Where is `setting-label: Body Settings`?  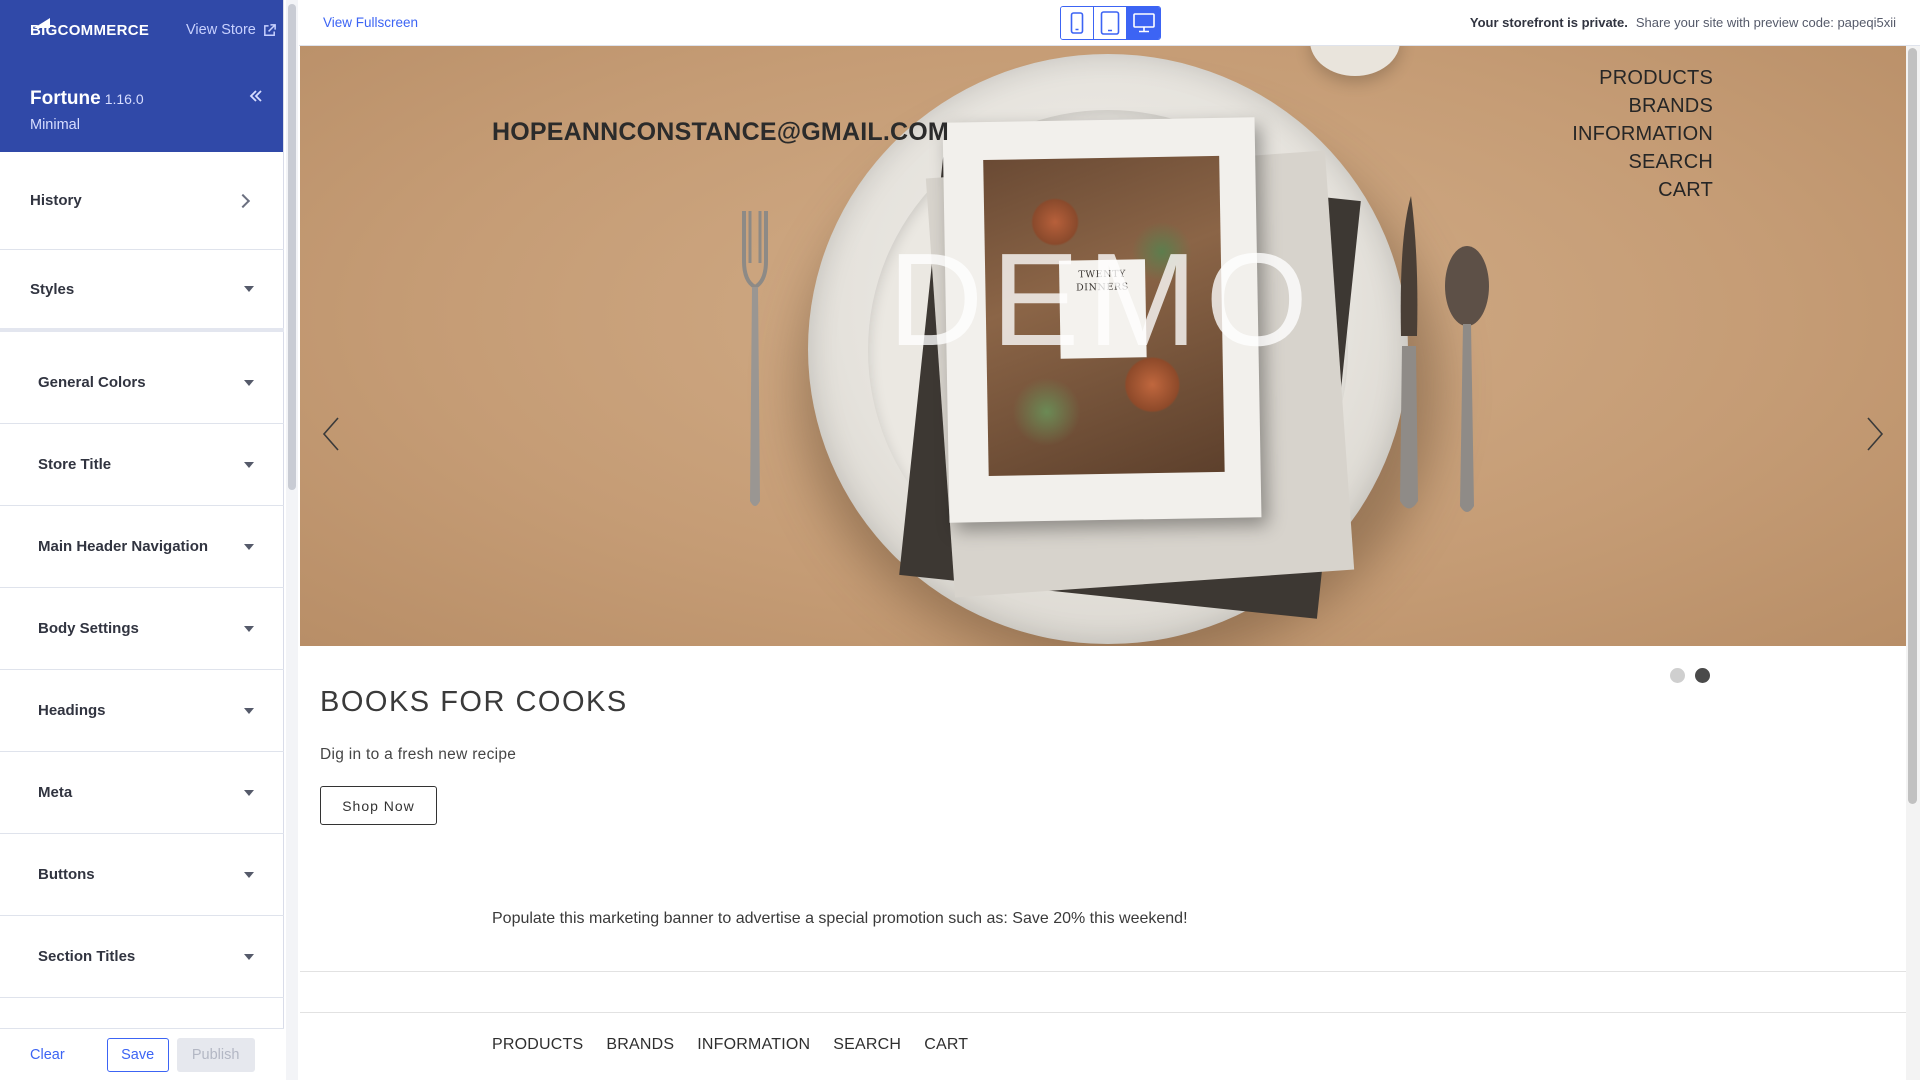
setting-label: Body Settings is located at coordinates (88, 628).